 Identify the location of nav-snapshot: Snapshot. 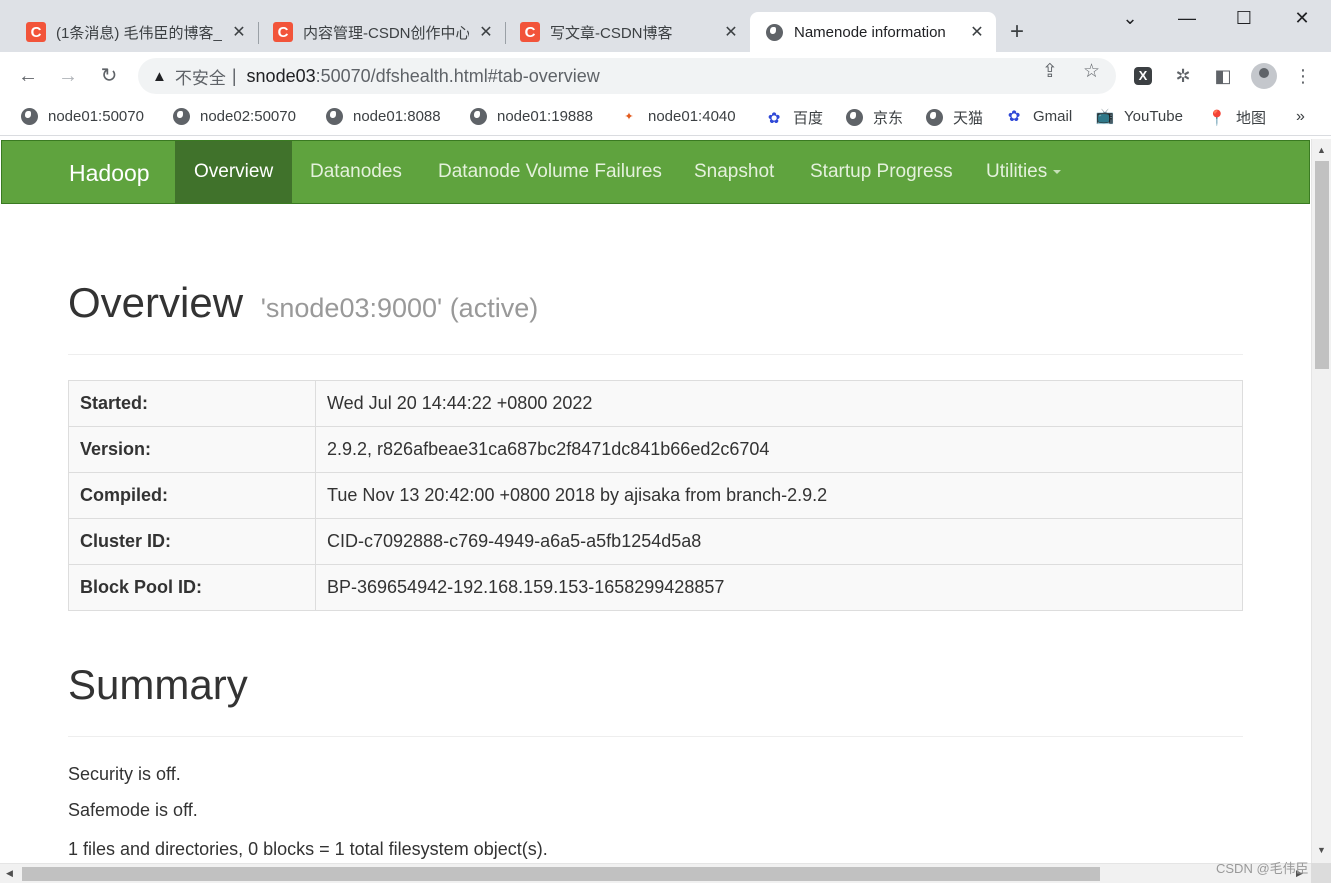
(734, 172).